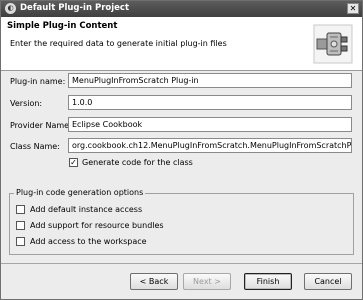 The image size is (363, 300). Describe the element at coordinates (80, 192) in the screenshot. I see `group-title: Plug-in code generation options` at that location.